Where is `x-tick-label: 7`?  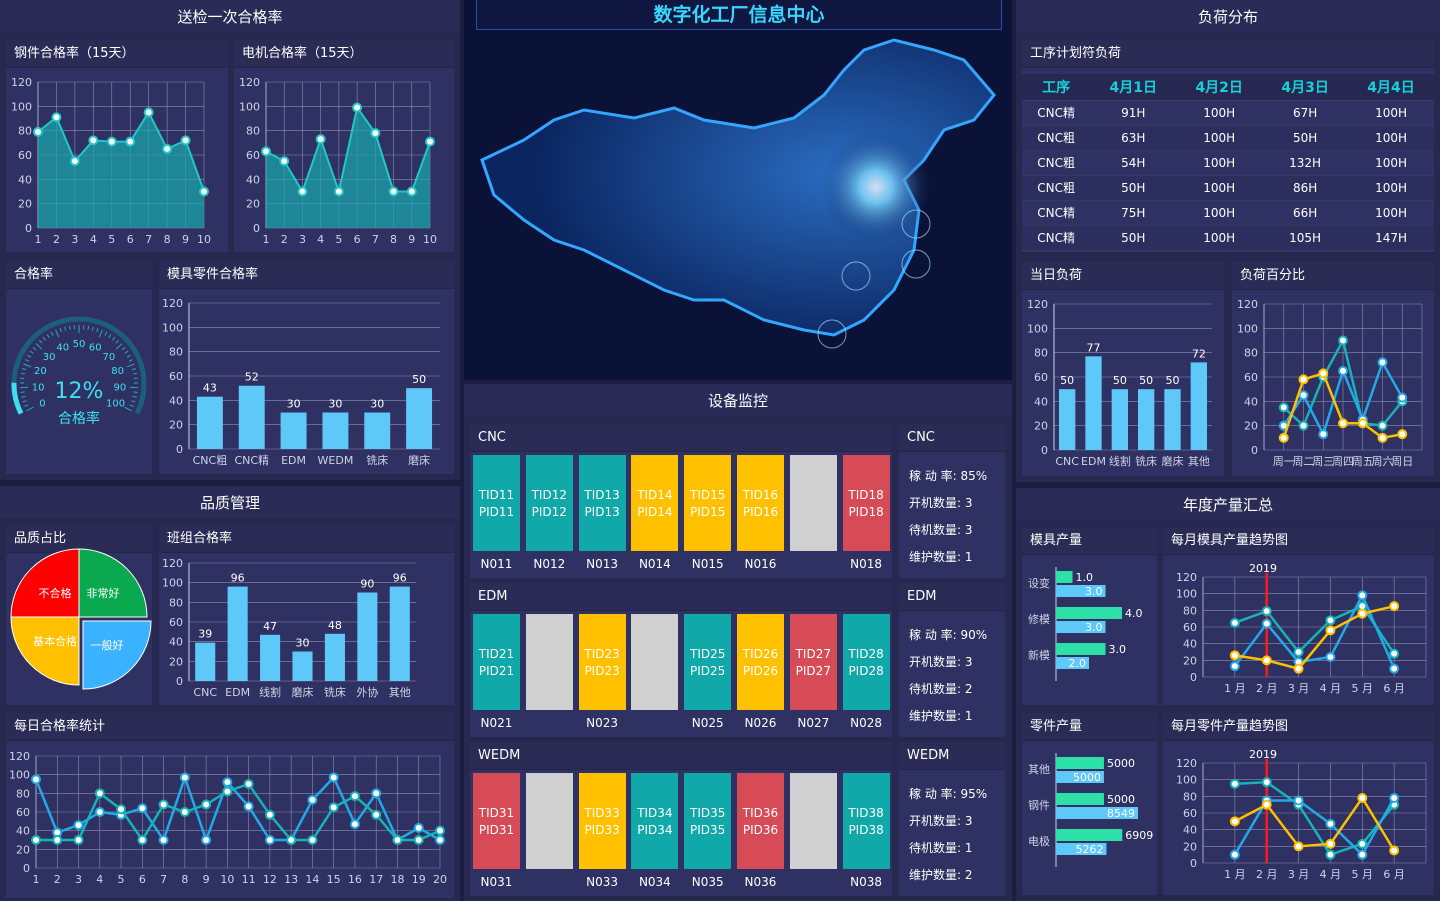
x-tick-label: 7 is located at coordinates (375, 239).